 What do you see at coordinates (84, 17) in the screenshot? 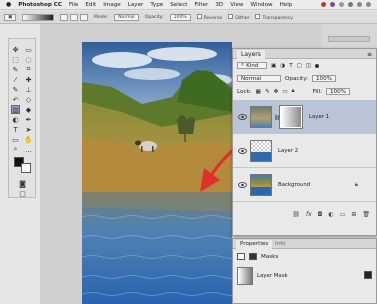
I see `angle-gradient-button` at bounding box center [84, 17].